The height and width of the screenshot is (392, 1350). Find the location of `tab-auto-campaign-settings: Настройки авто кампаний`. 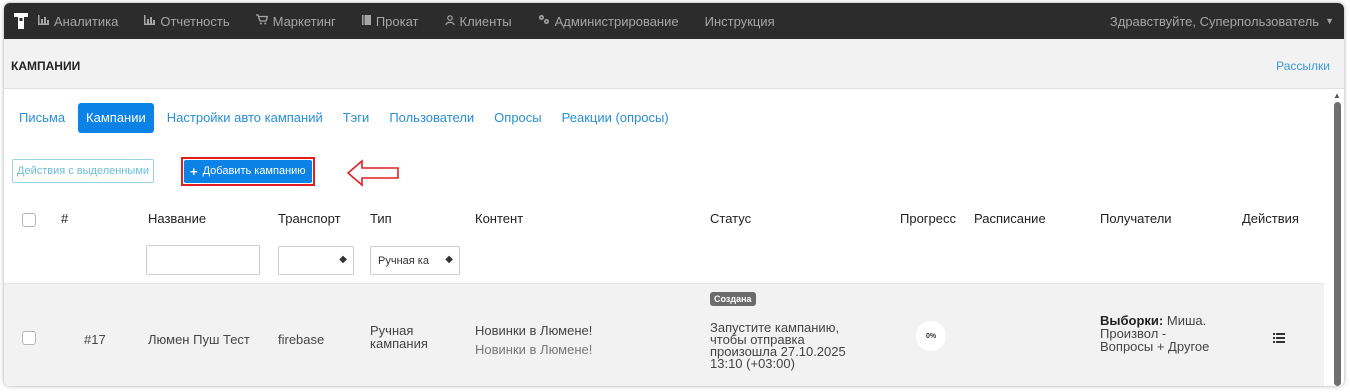

tab-auto-campaign-settings: Настройки авто кампаний is located at coordinates (245, 118).